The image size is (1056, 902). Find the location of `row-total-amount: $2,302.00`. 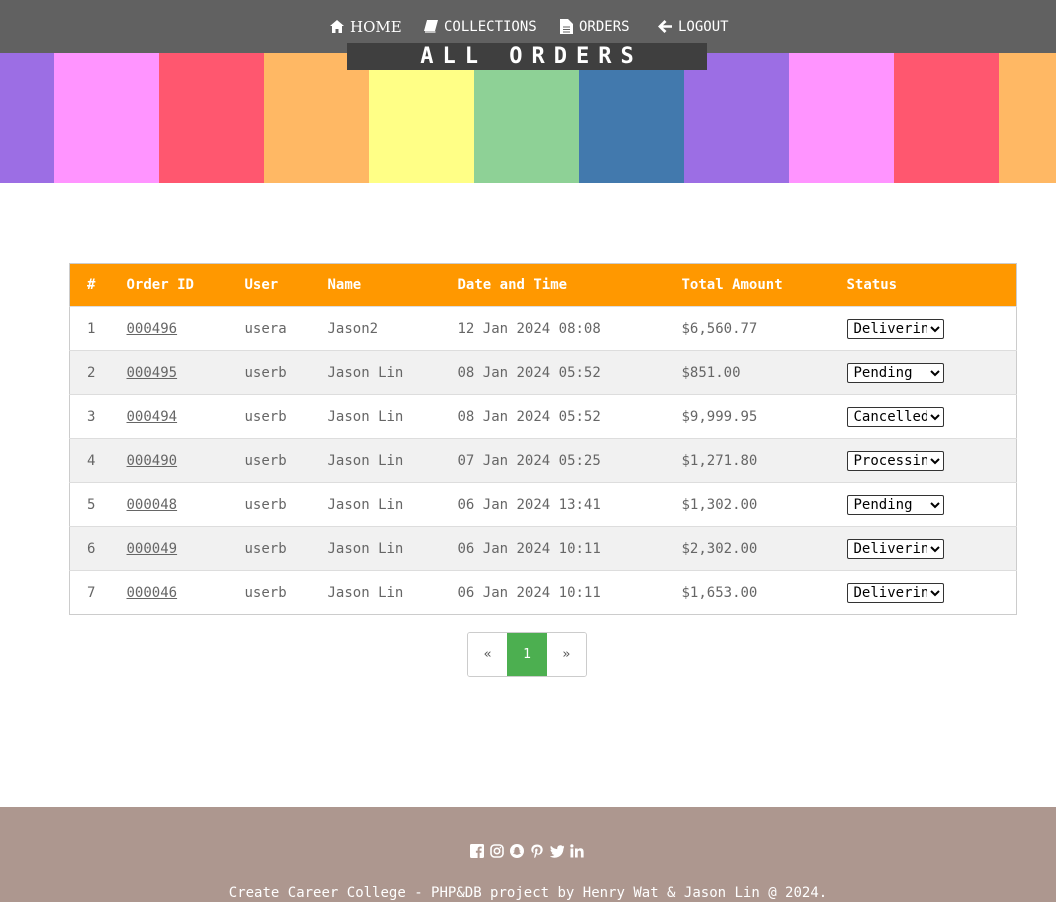

row-total-amount: $2,302.00 is located at coordinates (764, 548).